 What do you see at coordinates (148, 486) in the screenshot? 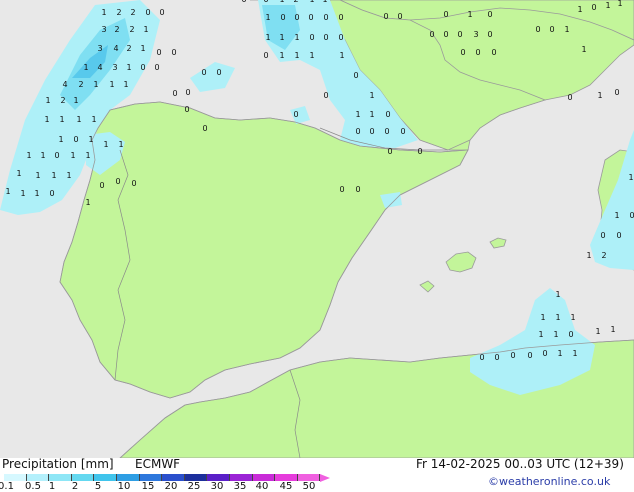
I see `color-scale-tick: 15` at bounding box center [148, 486].